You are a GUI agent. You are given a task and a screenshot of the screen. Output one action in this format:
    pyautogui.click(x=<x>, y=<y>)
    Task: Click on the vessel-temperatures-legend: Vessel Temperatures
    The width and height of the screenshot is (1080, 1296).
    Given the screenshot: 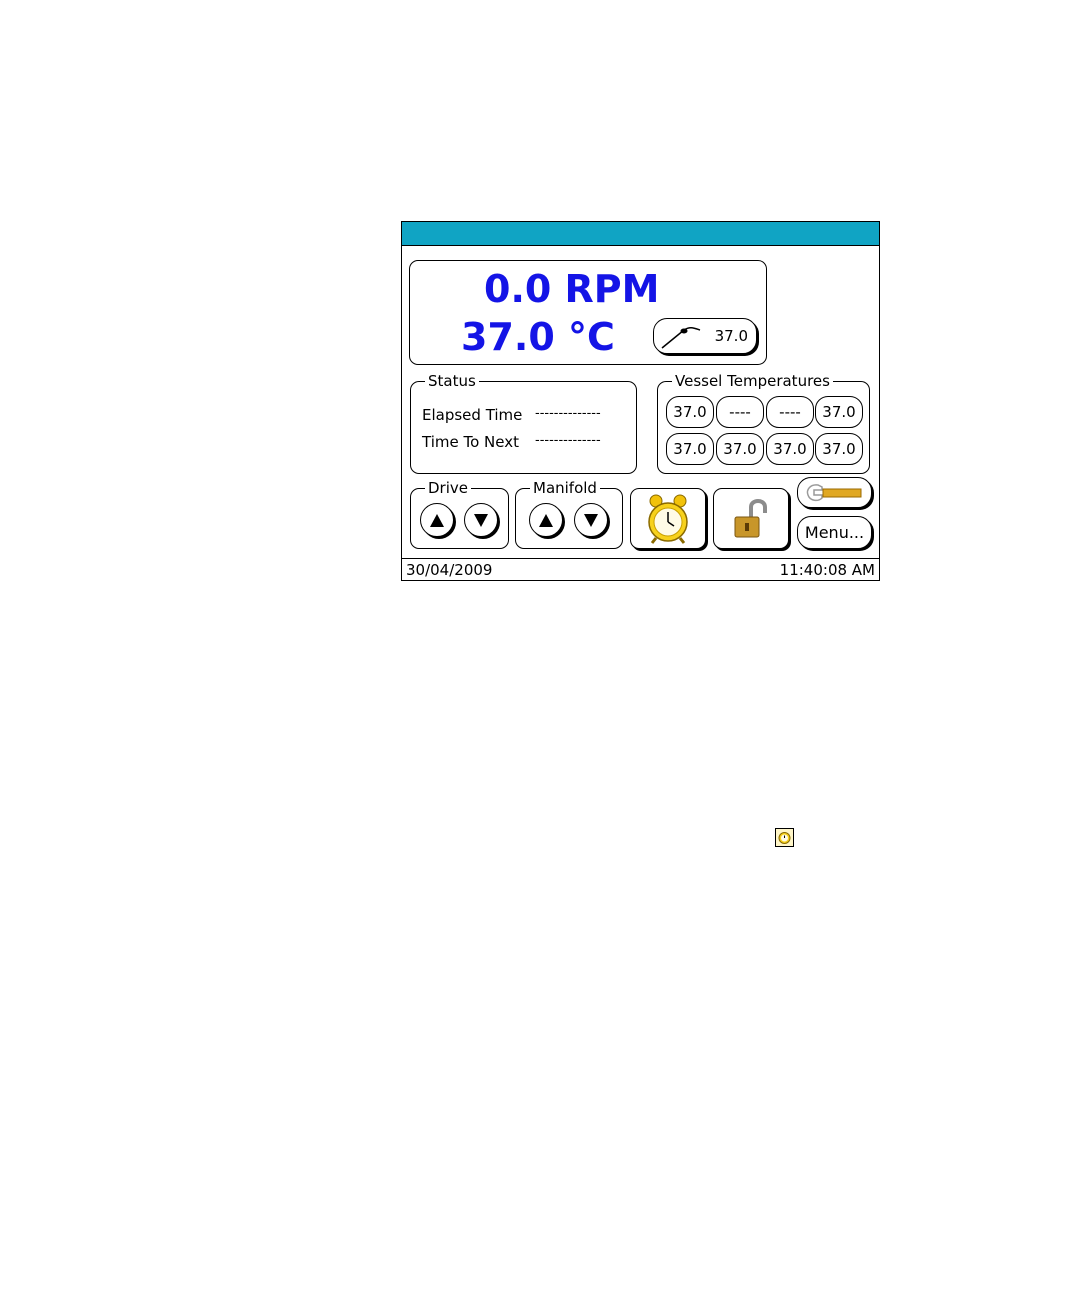 What is the action you would take?
    pyautogui.click(x=752, y=381)
    